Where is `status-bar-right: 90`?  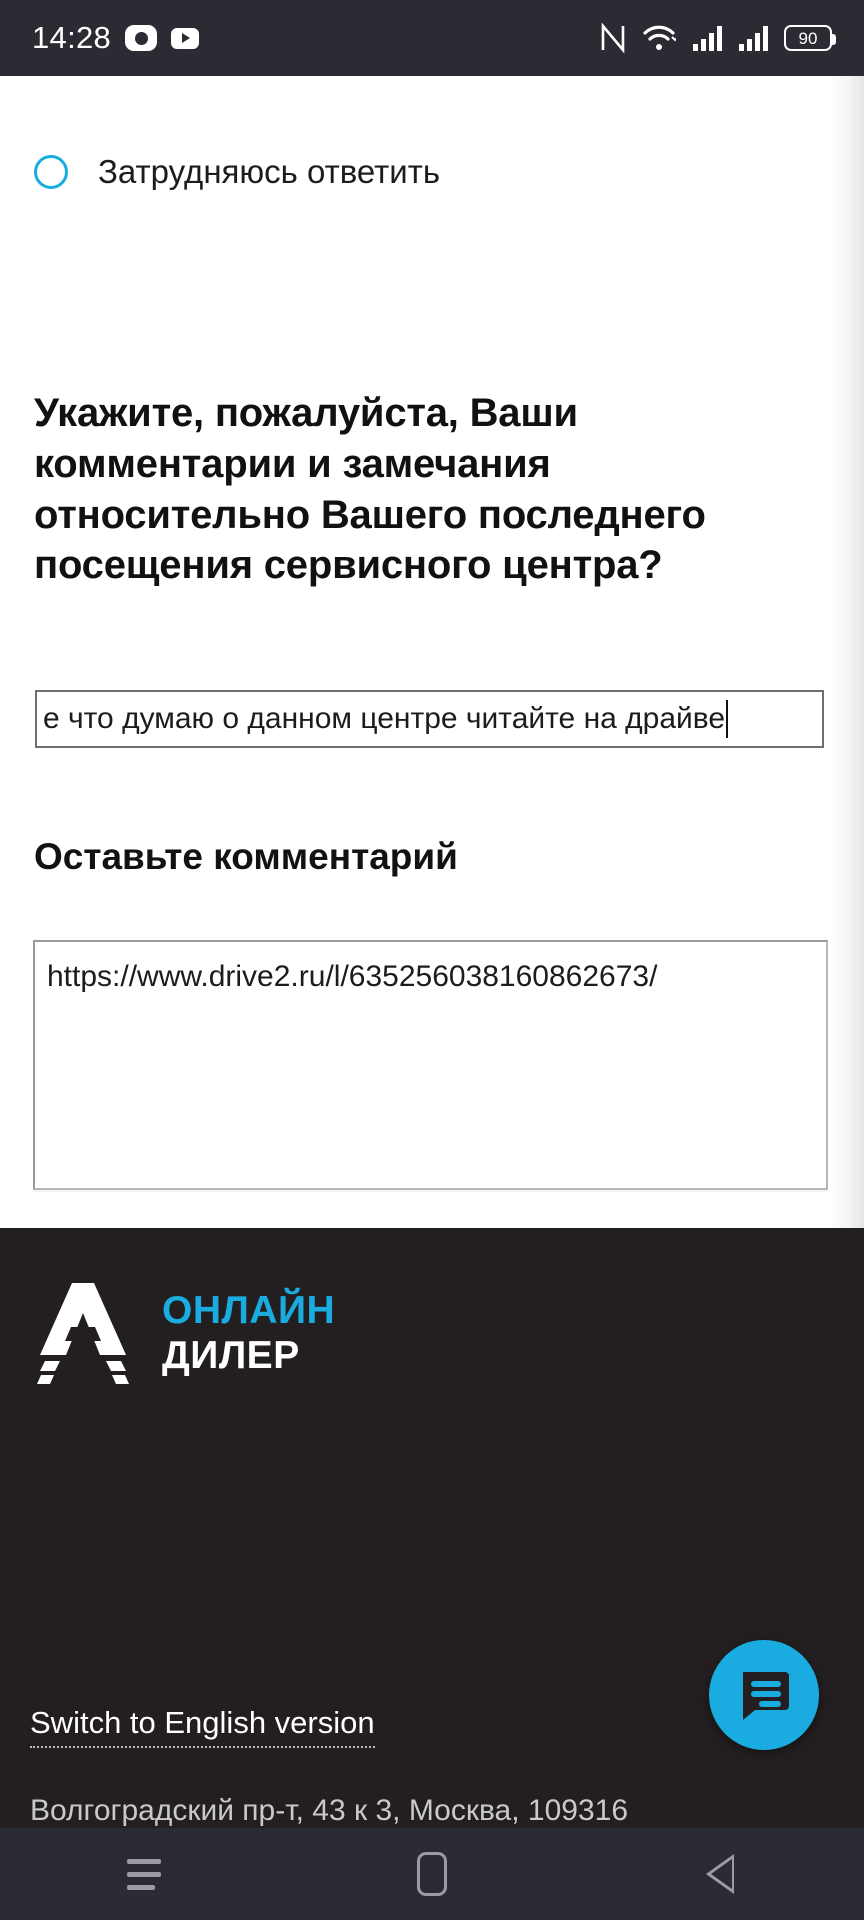 status-bar-right: 90 is located at coordinates (718, 38).